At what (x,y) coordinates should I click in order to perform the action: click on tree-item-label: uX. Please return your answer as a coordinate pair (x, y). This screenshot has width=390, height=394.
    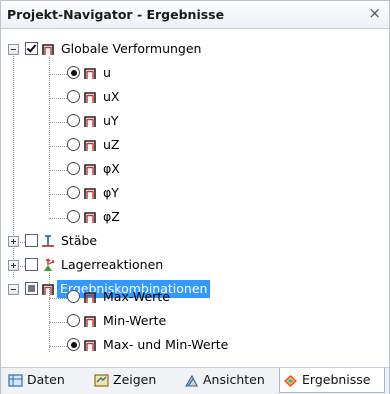
    Looking at the image, I should click on (111, 96).